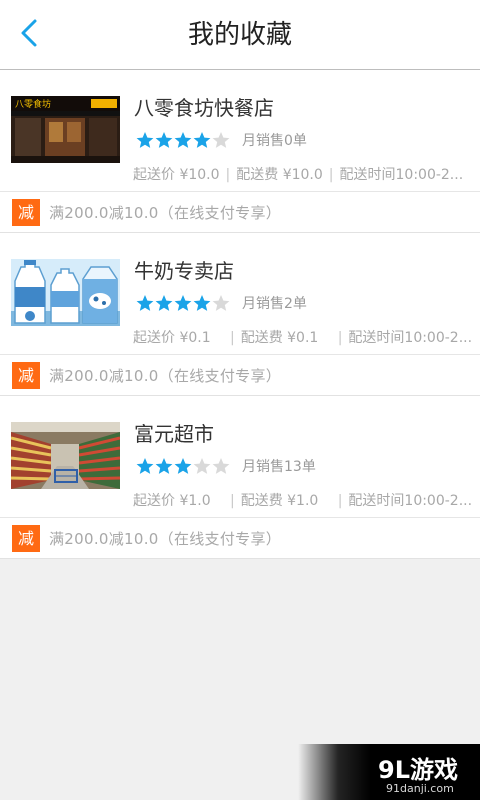  Describe the element at coordinates (418, 770) in the screenshot. I see `watermark-logo: 9L游戏` at that location.